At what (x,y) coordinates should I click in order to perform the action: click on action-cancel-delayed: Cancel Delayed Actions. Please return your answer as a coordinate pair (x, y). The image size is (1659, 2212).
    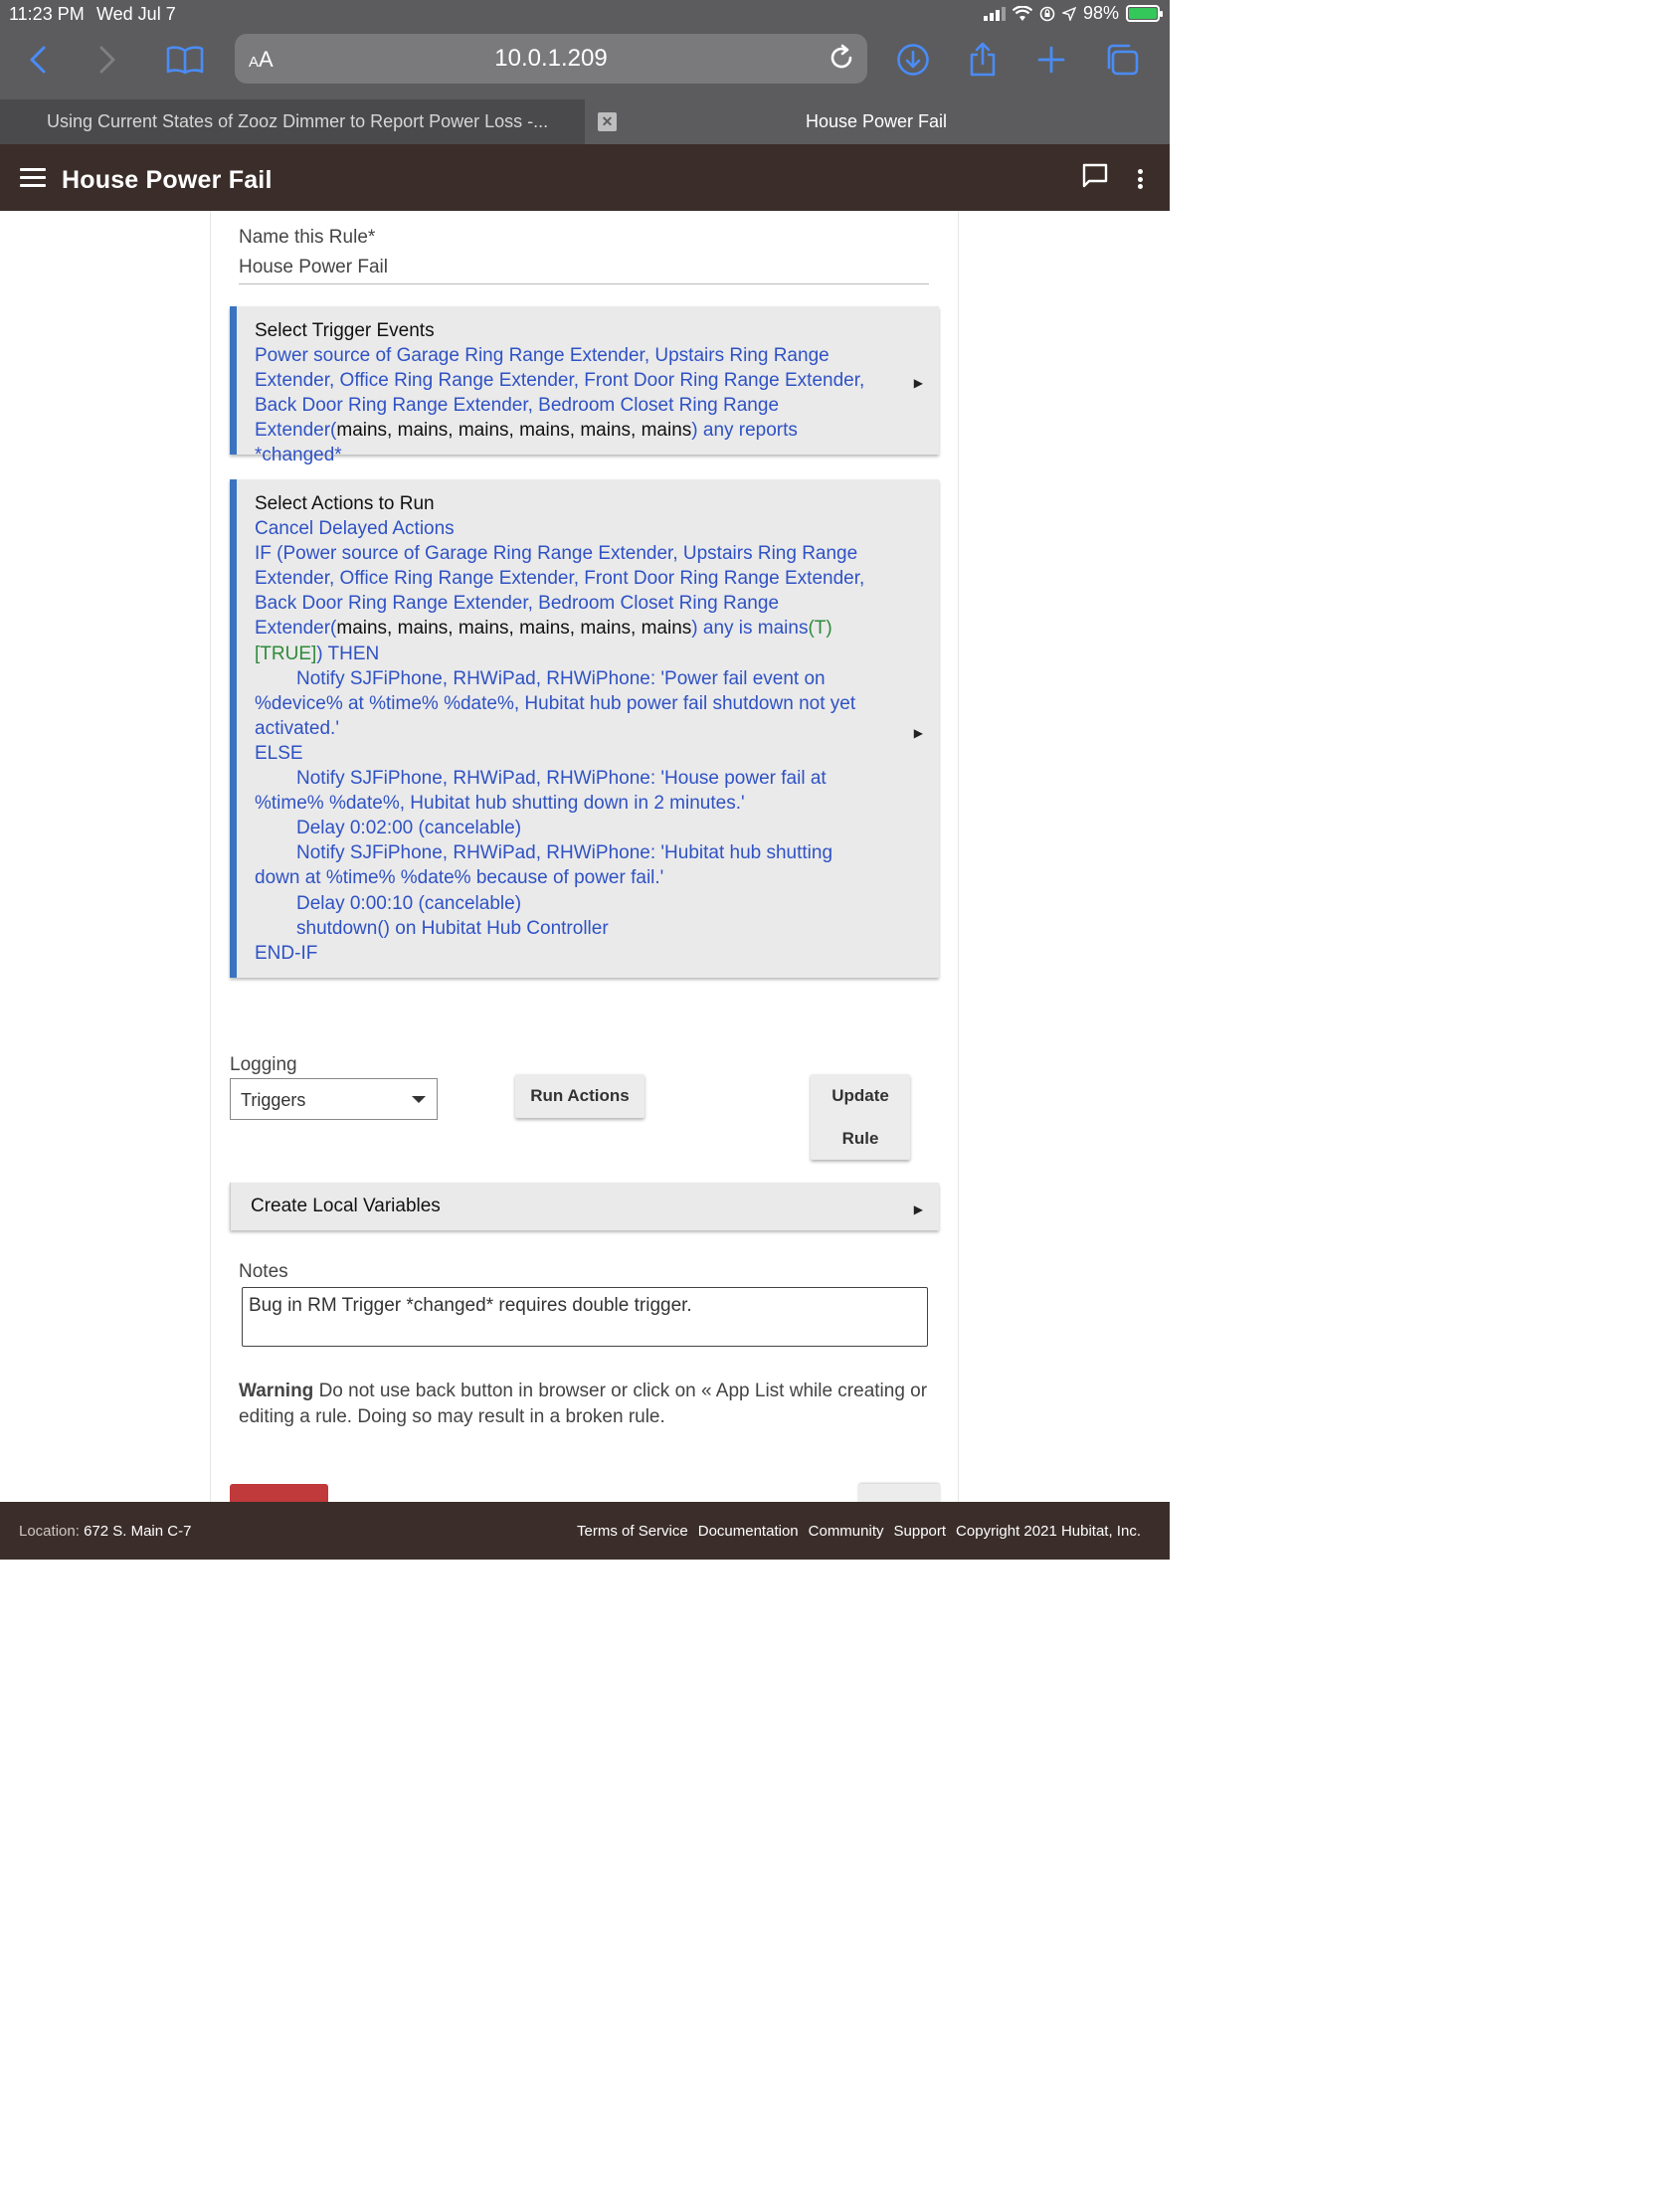
    Looking at the image, I should click on (355, 529).